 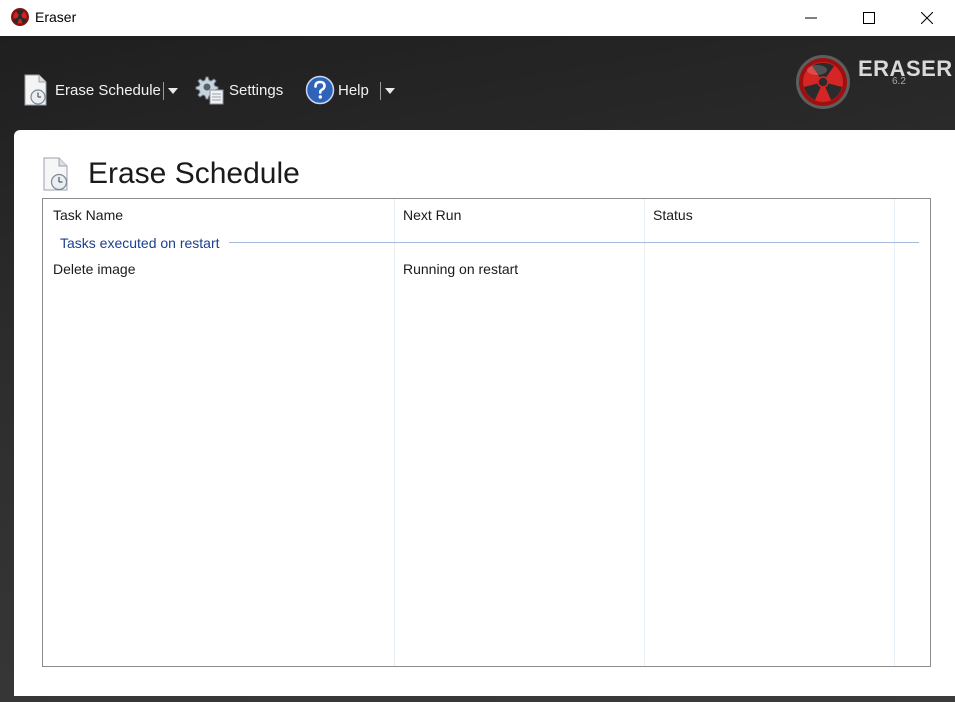 What do you see at coordinates (461, 269) in the screenshot?
I see `next-run-cell: Running on restart` at bounding box center [461, 269].